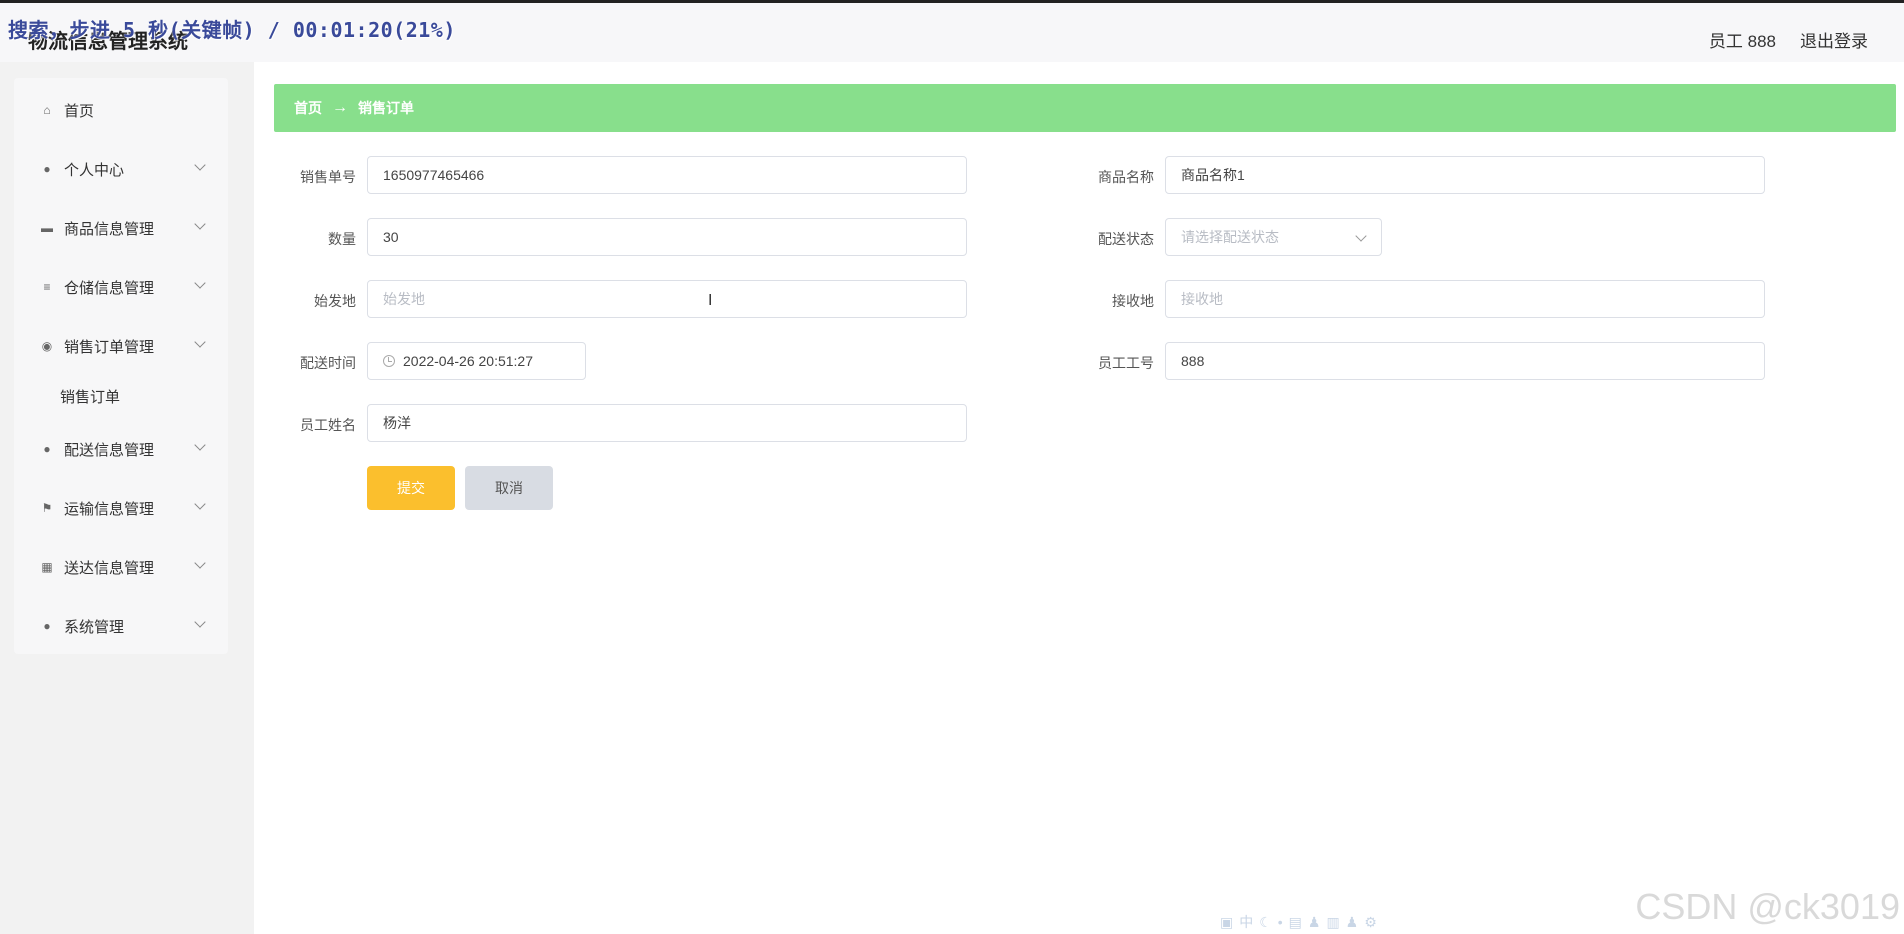 This screenshot has width=1904, height=934. I want to click on submenu-item-sales-order: 销售订单, so click(90, 396).